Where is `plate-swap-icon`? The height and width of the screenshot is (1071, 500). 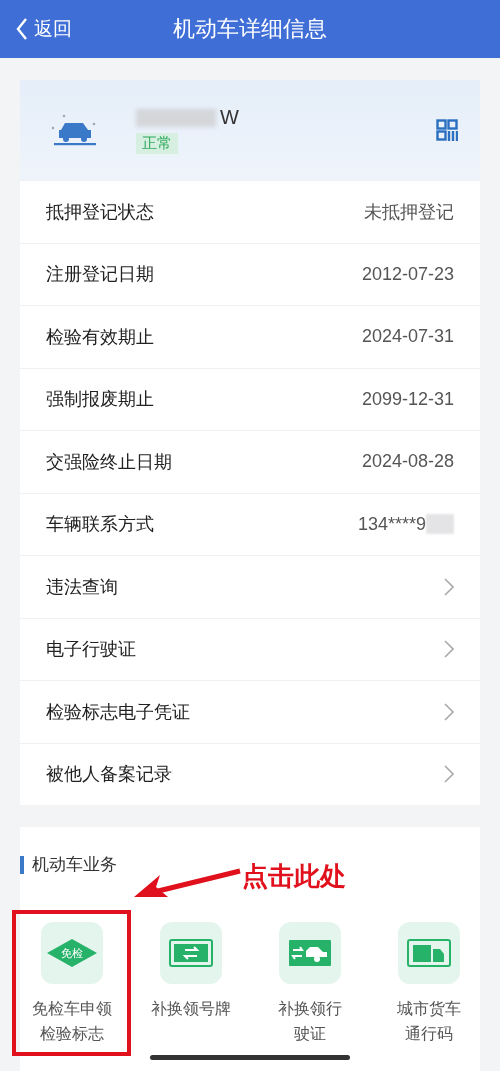
plate-swap-icon is located at coordinates (190, 953).